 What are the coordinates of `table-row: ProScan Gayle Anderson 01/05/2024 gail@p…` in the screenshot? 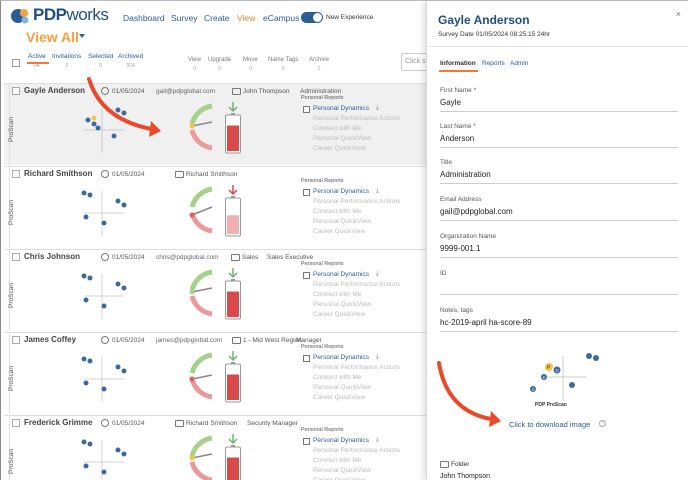 It's located at (216, 124).